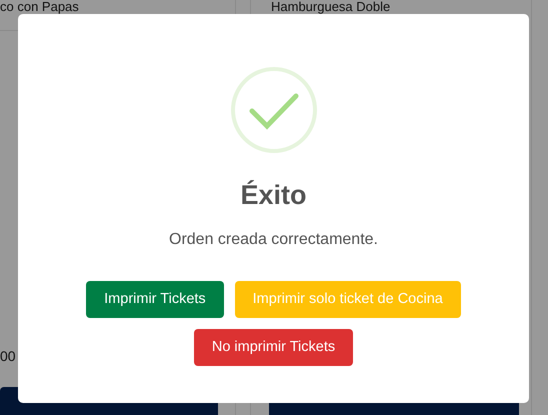  What do you see at coordinates (155, 299) in the screenshot?
I see `dialog-button: Imprimir Tickets` at bounding box center [155, 299].